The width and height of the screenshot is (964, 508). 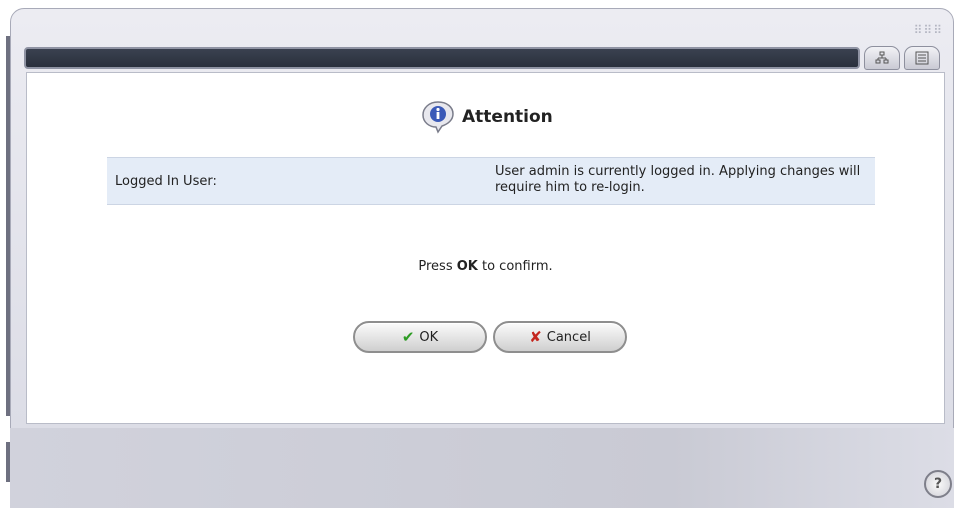 I want to click on info-bubble-icon, so click(x=438, y=117).